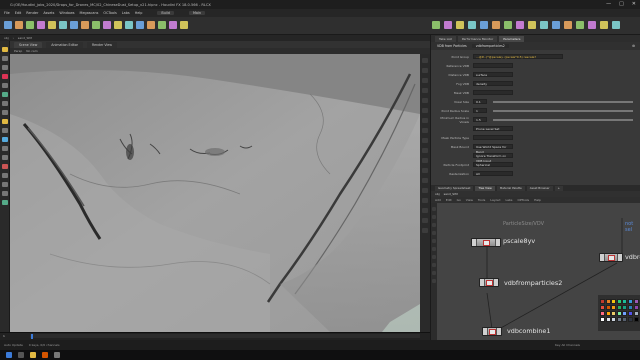 This screenshot has width=640, height=360. Describe the element at coordinates (633, 46) in the screenshot. I see `gear-icon: ⚙` at that location.